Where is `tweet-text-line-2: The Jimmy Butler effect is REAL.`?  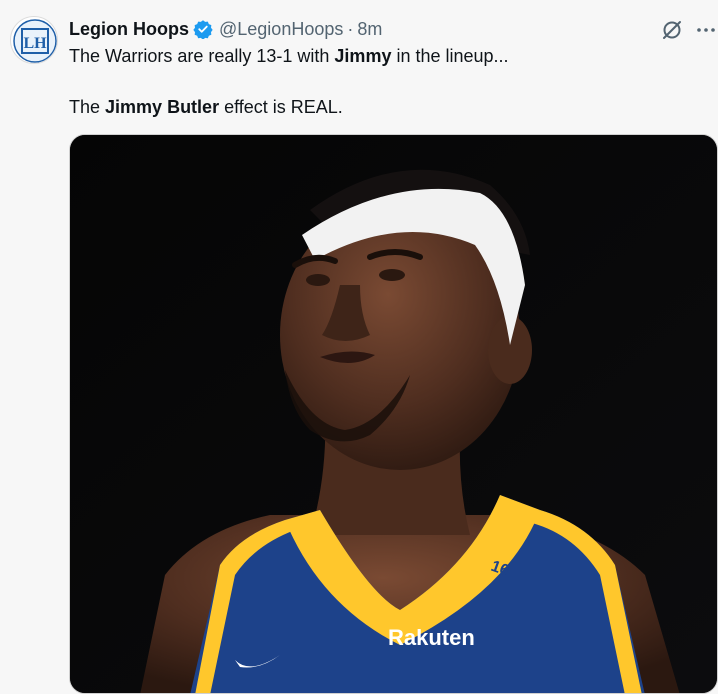
tweet-text-line-2: The Jimmy Butler effect is REAL. is located at coordinates (206, 107).